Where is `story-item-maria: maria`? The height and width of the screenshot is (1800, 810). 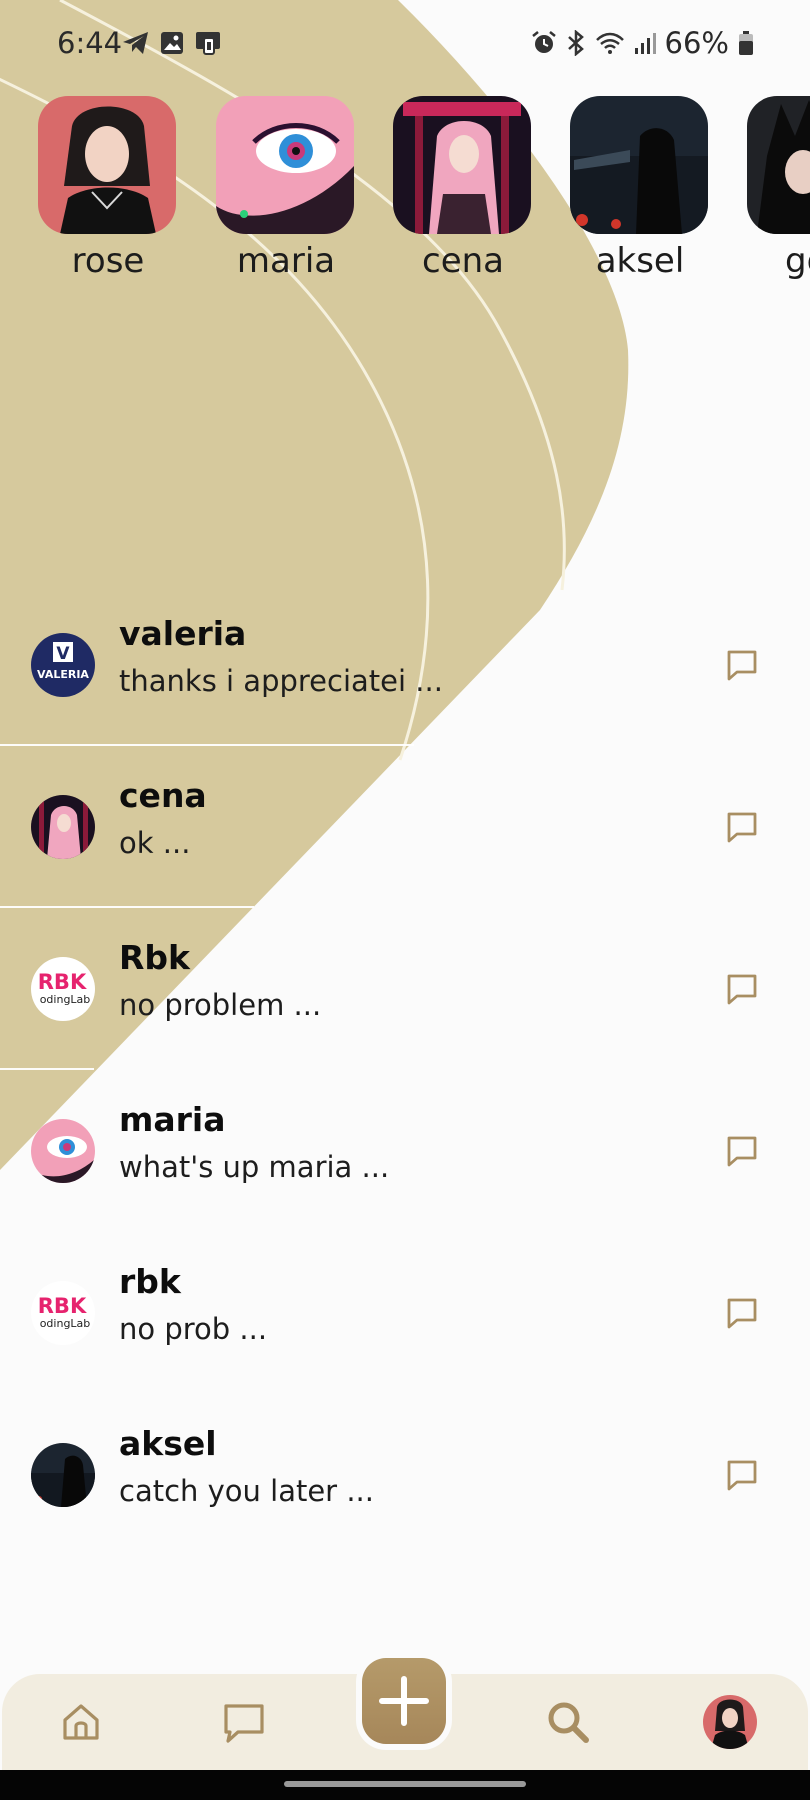
story-item-maria: maria is located at coordinates (286, 189).